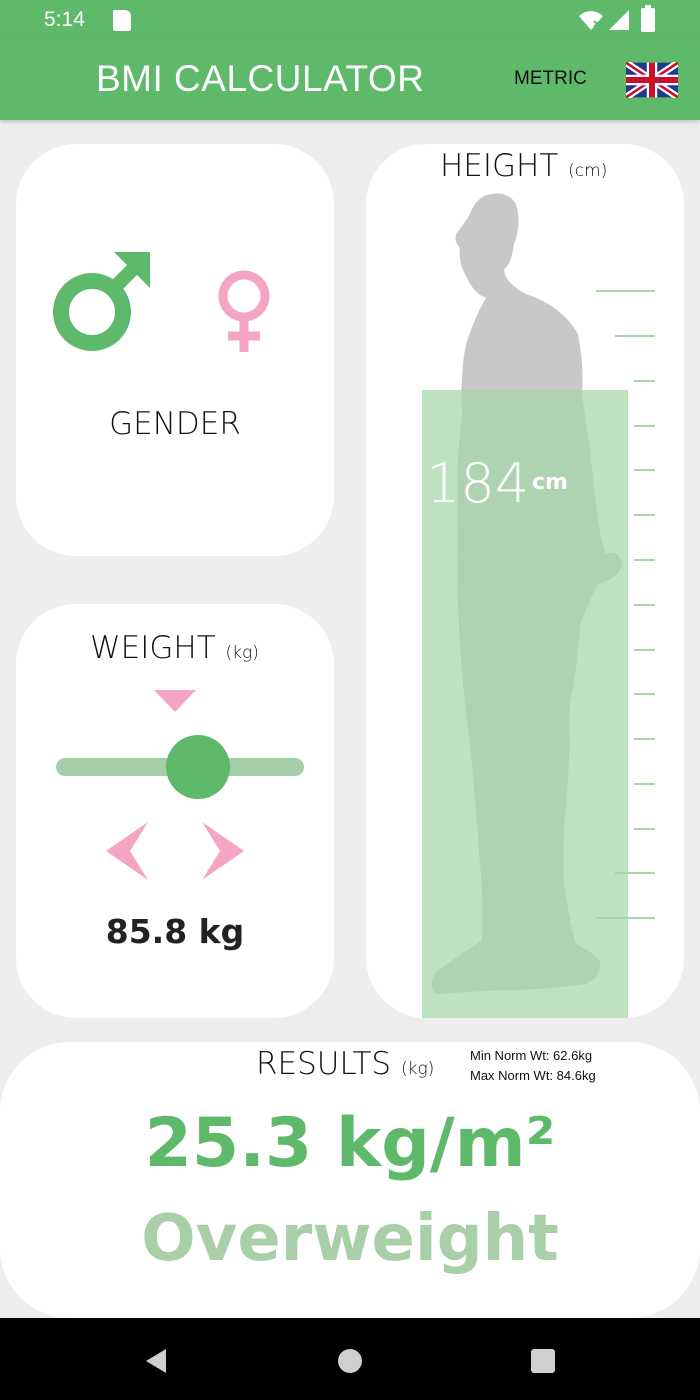 The image size is (700, 1400). Describe the element at coordinates (478, 483) in the screenshot. I see `height-value: 184` at that location.